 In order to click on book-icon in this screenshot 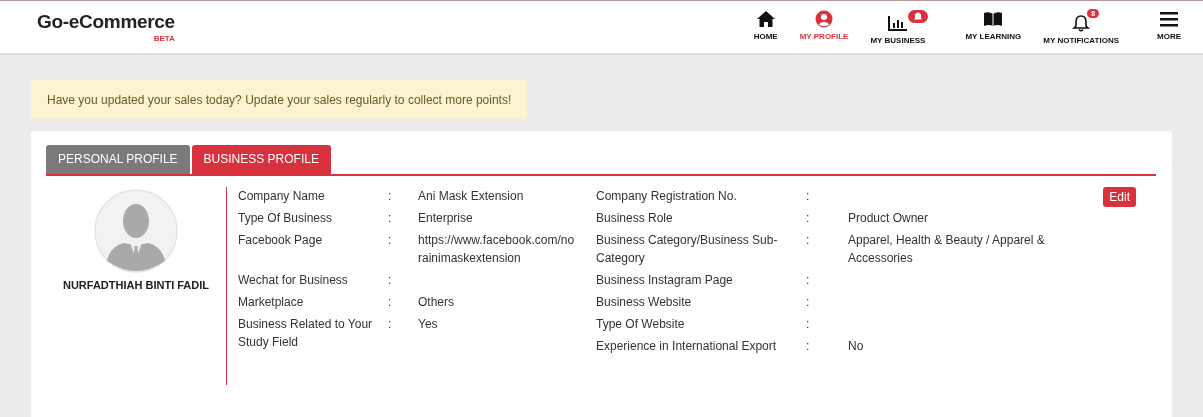, I will do `click(993, 19)`.